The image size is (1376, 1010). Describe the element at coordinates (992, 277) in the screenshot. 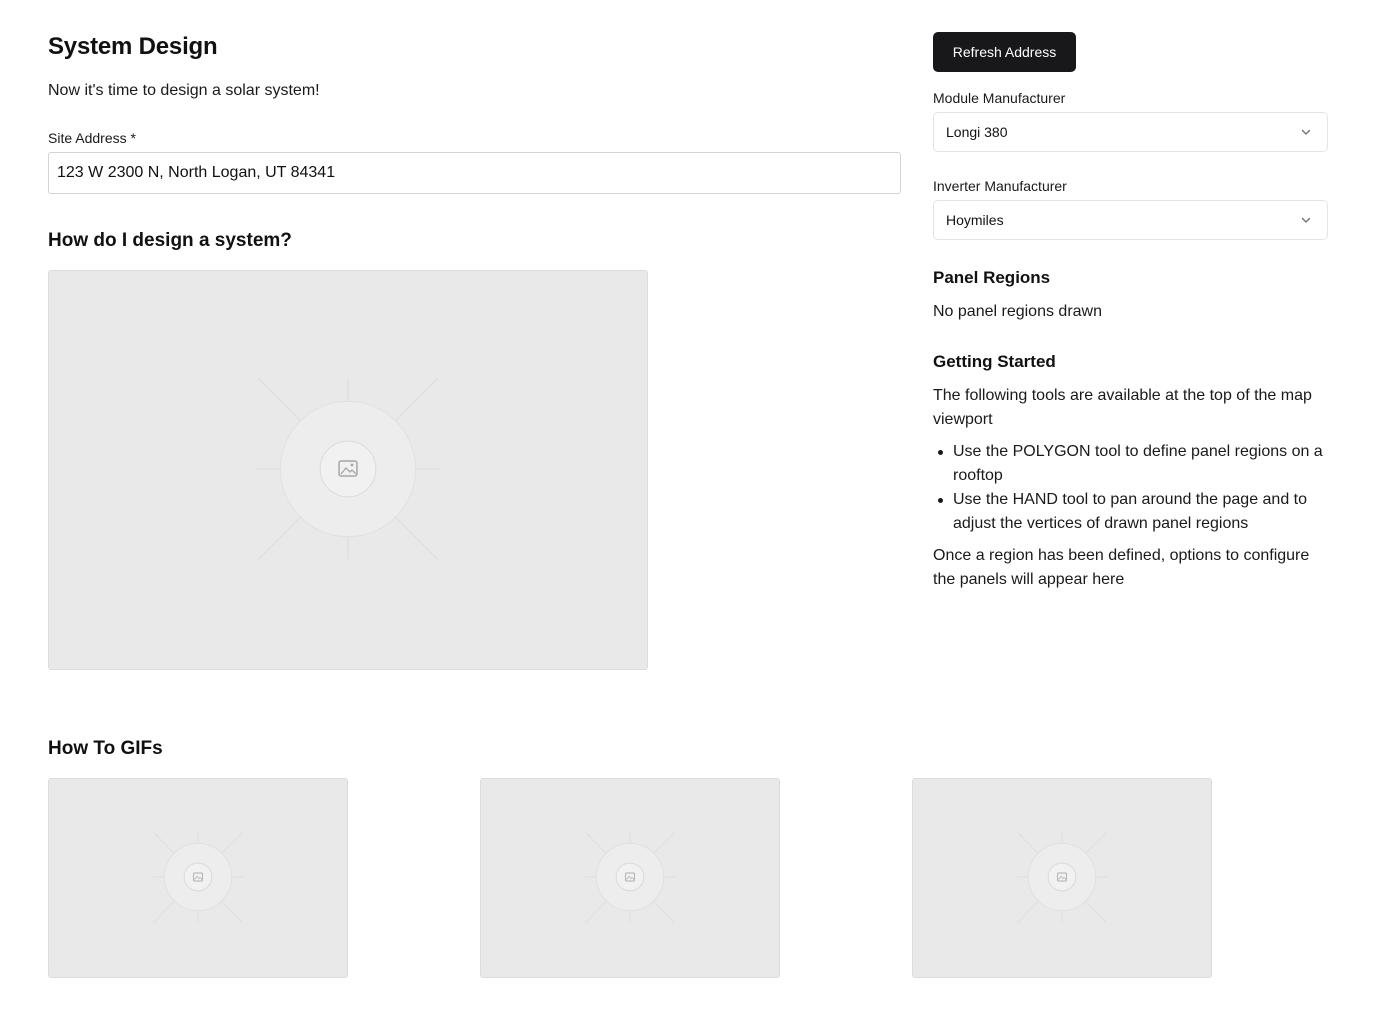

I see `panel-regions-heading: Panel Regions` at that location.